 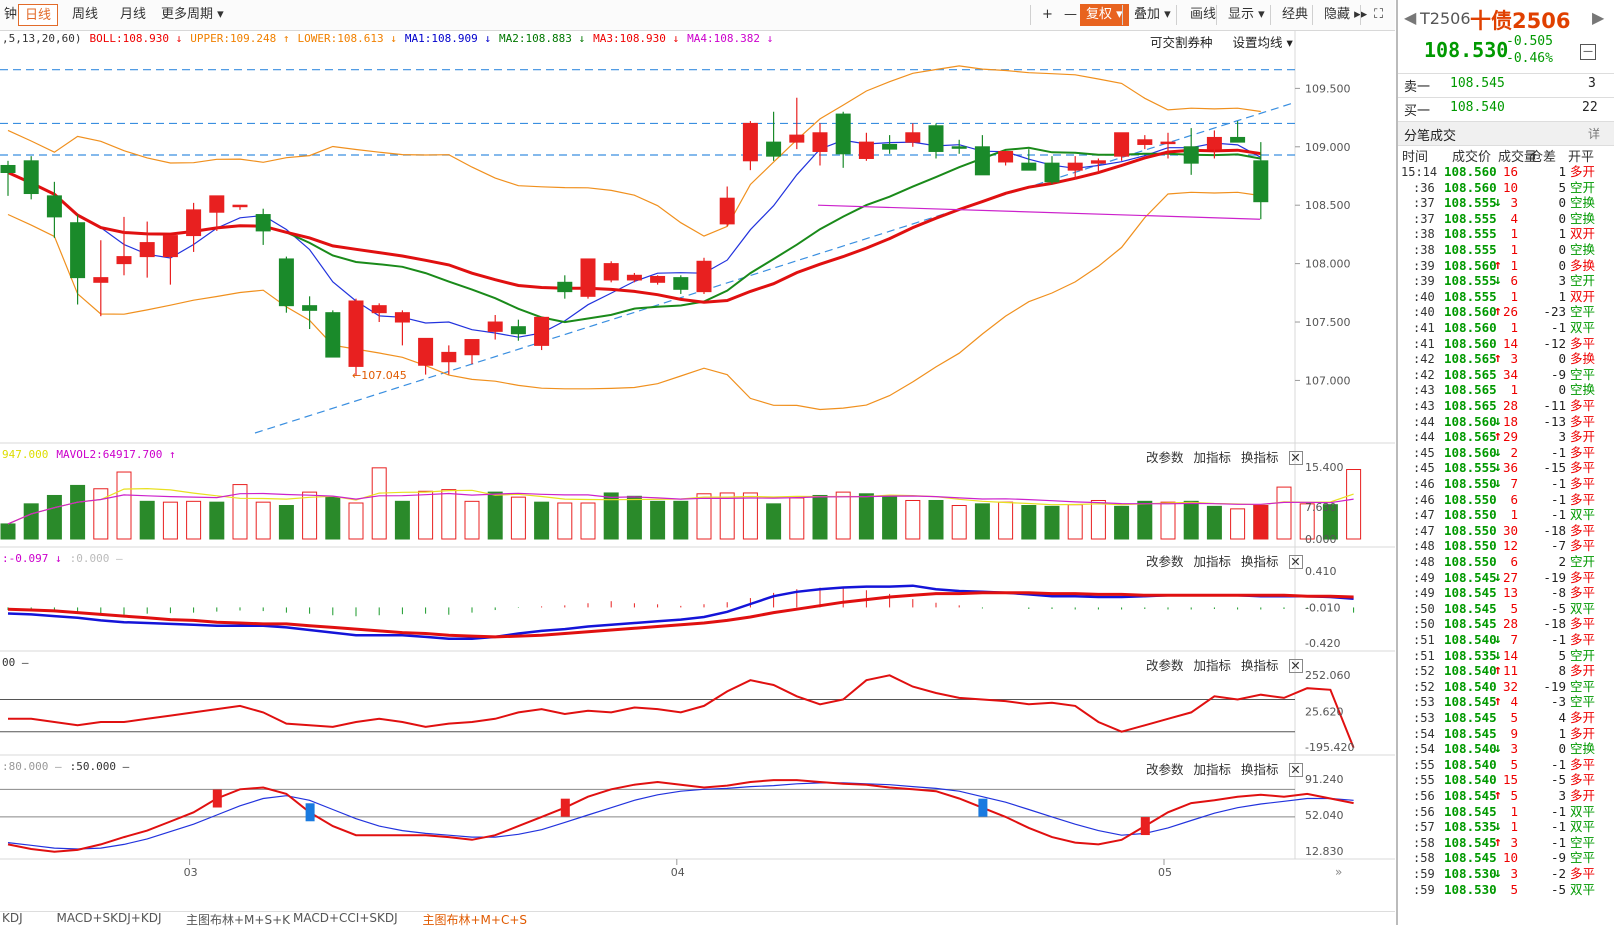 What do you see at coordinates (1424, 718) in the screenshot?
I see `trade-time: :53` at bounding box center [1424, 718].